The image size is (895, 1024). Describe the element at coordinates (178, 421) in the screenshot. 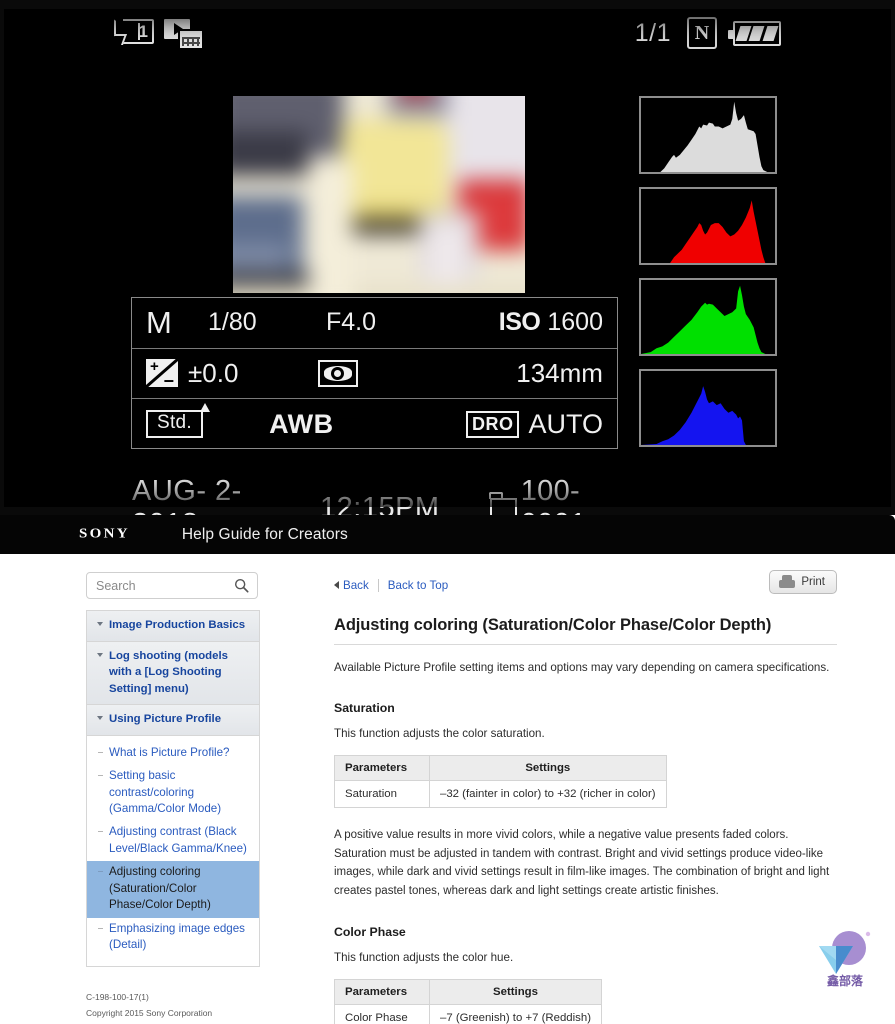

I see `creative-style-badge: Std.` at that location.